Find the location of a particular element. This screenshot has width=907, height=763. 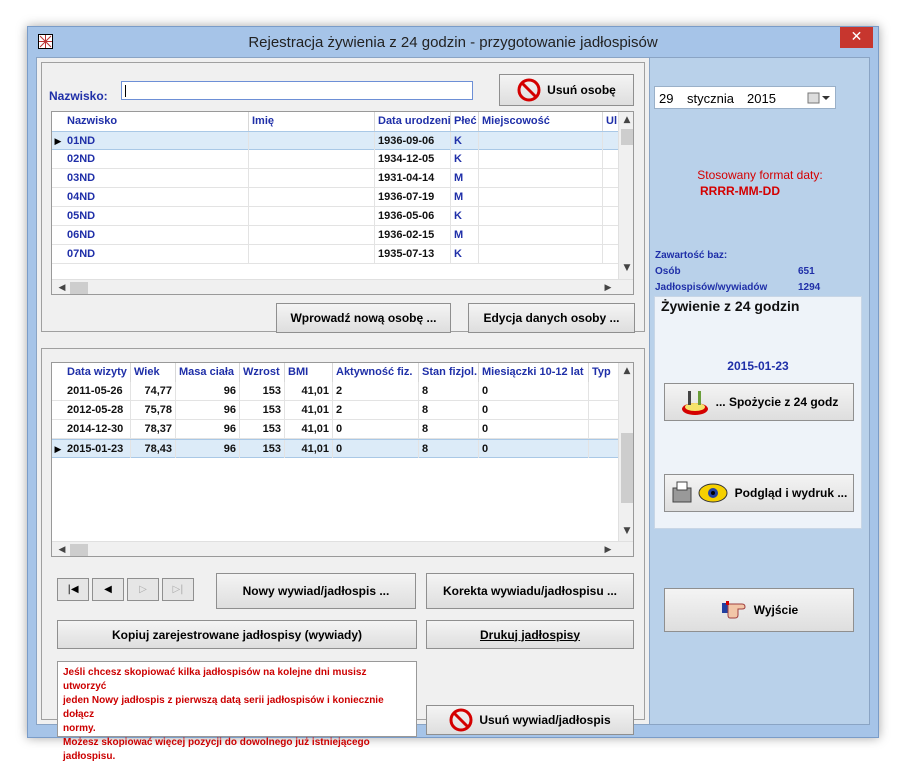

food-plate-icon is located at coordinates (694, 403).